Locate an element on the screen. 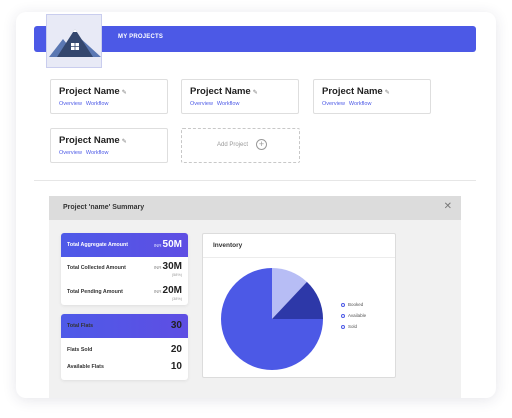 The width and height of the screenshot is (512, 418). legend-item: Available is located at coordinates (353, 315).